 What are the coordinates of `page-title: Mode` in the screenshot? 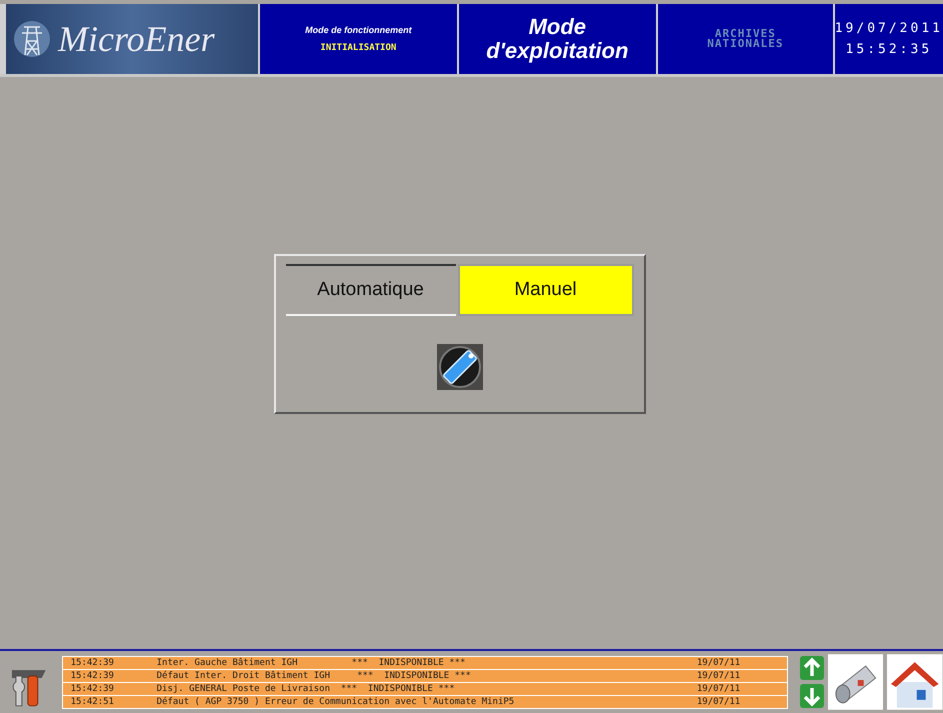 It's located at (557, 27).